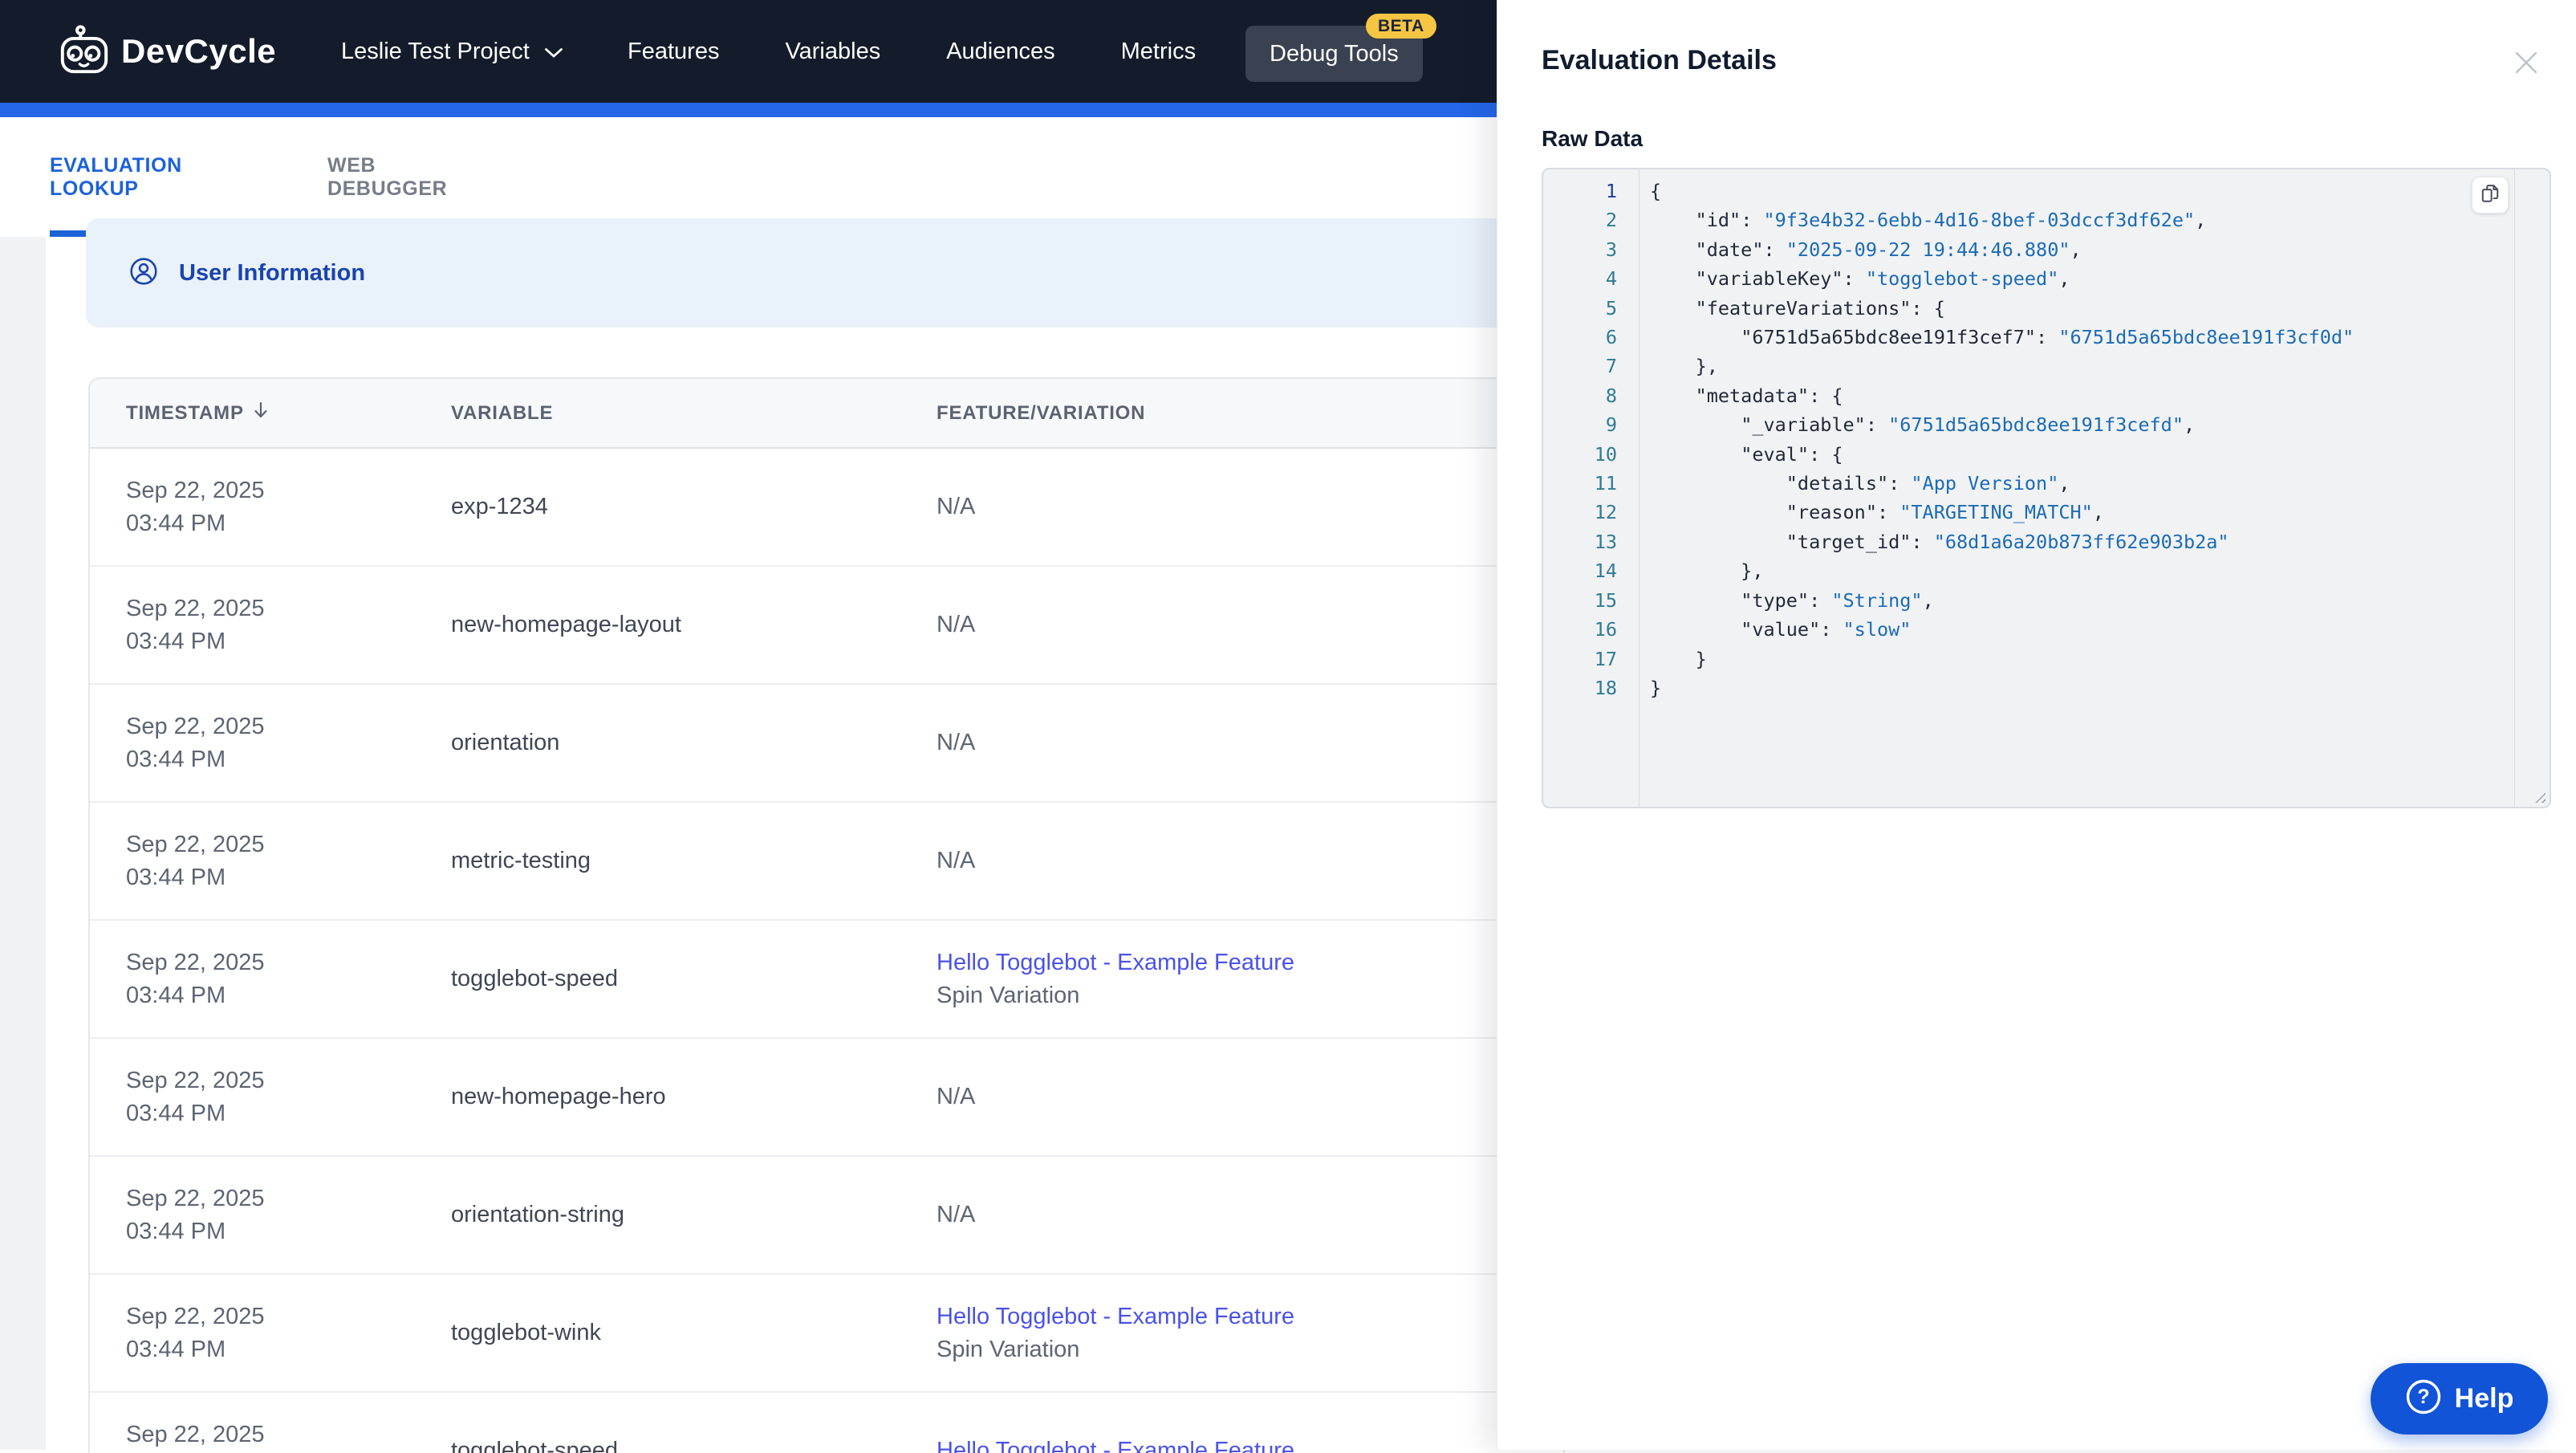 The width and height of the screenshot is (2576, 1453). Describe the element at coordinates (1591, 483) in the screenshot. I see `line-number: 11` at that location.